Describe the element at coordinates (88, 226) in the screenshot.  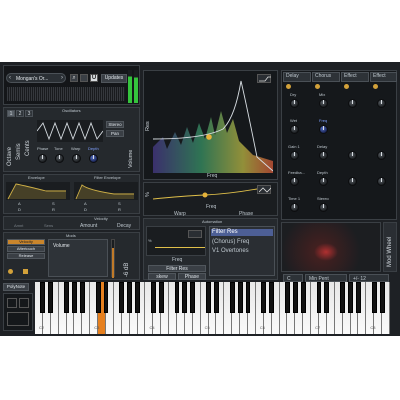
I see `velocity-amount-label: Amount` at that location.